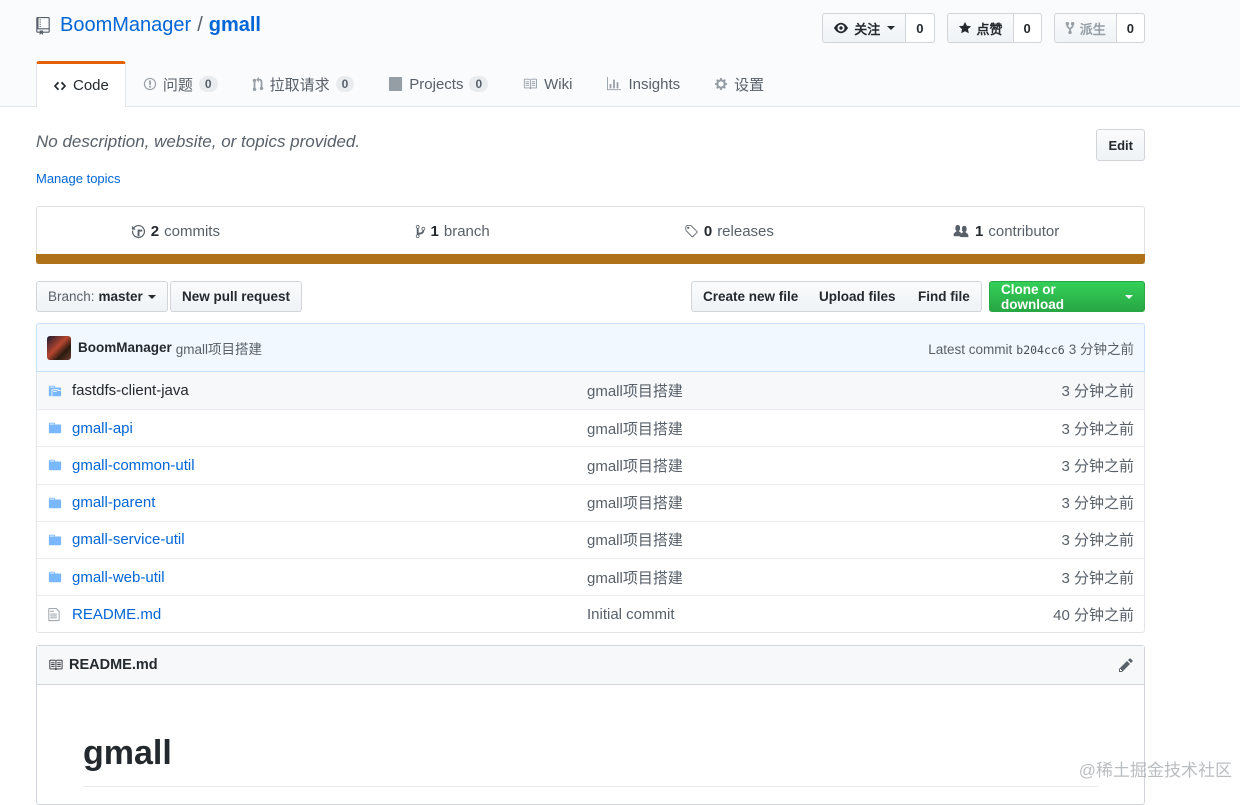  I want to click on releases-count: 0, so click(708, 231).